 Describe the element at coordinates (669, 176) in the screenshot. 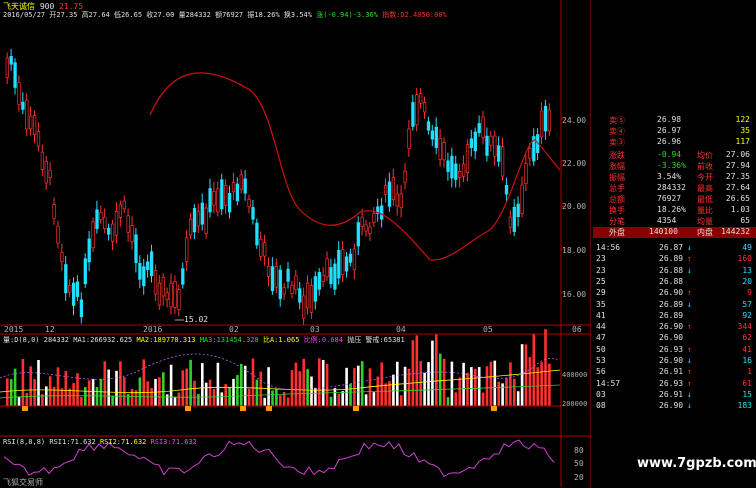

I see `stat-value: 3.54%` at that location.